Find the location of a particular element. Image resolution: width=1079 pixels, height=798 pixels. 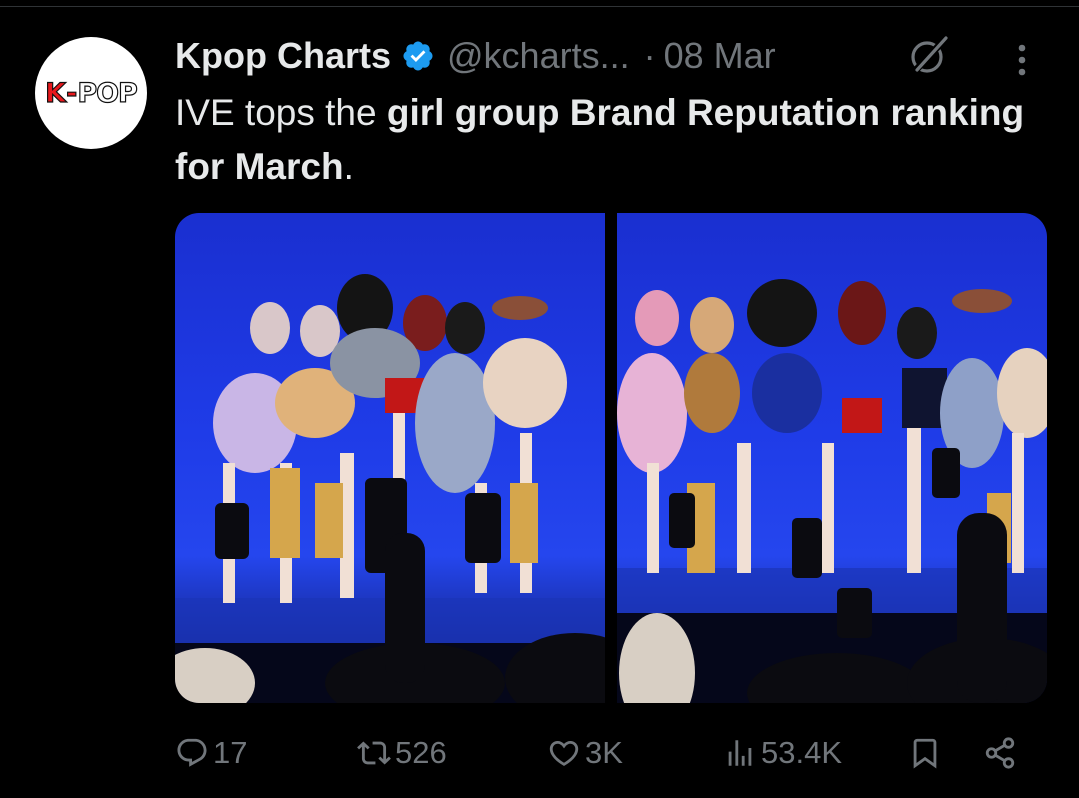

like-icon is located at coordinates (564, 753).